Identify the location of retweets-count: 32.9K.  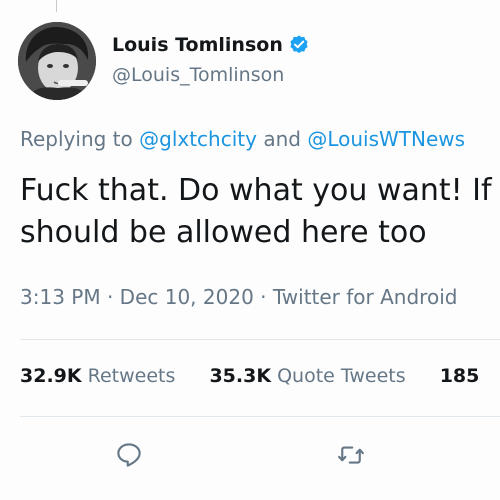
(51, 376).